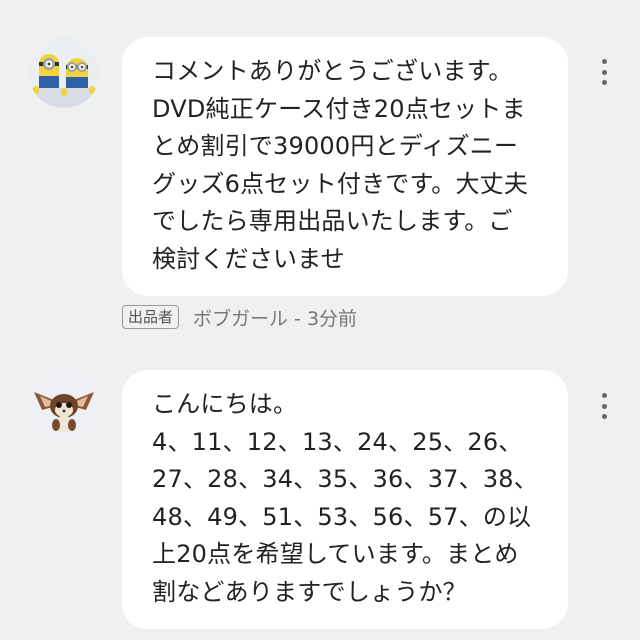  What do you see at coordinates (225, 404) in the screenshot?
I see `comment-text-line: こんにちは。` at bounding box center [225, 404].